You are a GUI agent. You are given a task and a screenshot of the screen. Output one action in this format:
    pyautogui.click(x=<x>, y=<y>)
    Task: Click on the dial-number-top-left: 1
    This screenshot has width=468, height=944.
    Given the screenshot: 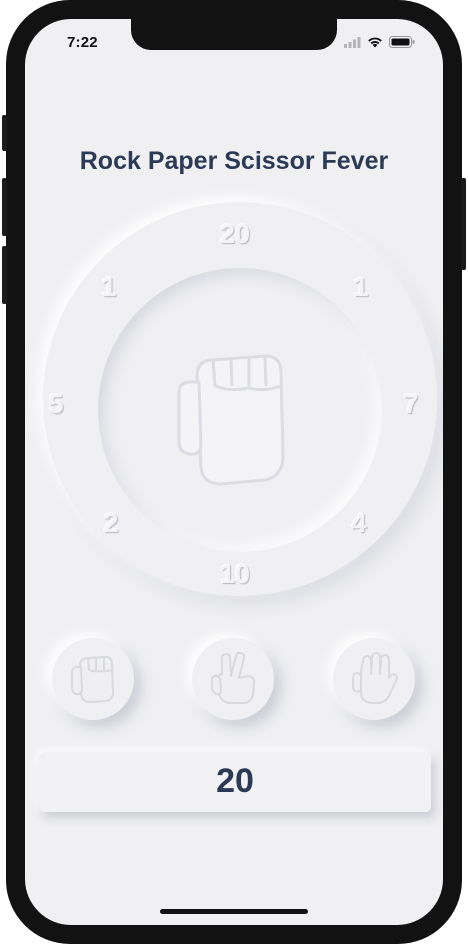 What is the action you would take?
    pyautogui.click(x=109, y=287)
    